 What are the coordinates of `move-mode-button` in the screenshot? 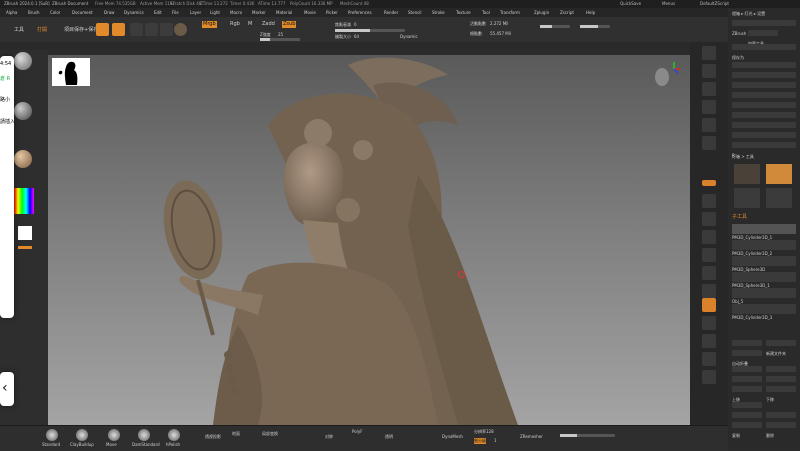 It's located at (136, 29).